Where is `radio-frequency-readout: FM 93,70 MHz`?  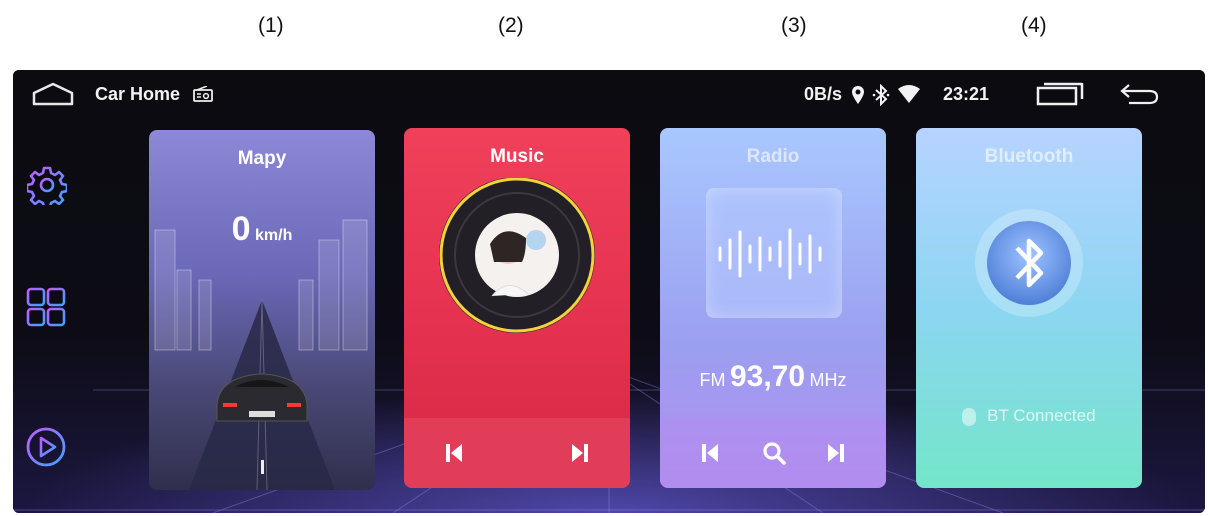
radio-frequency-readout: FM 93,70 MHz is located at coordinates (773, 377).